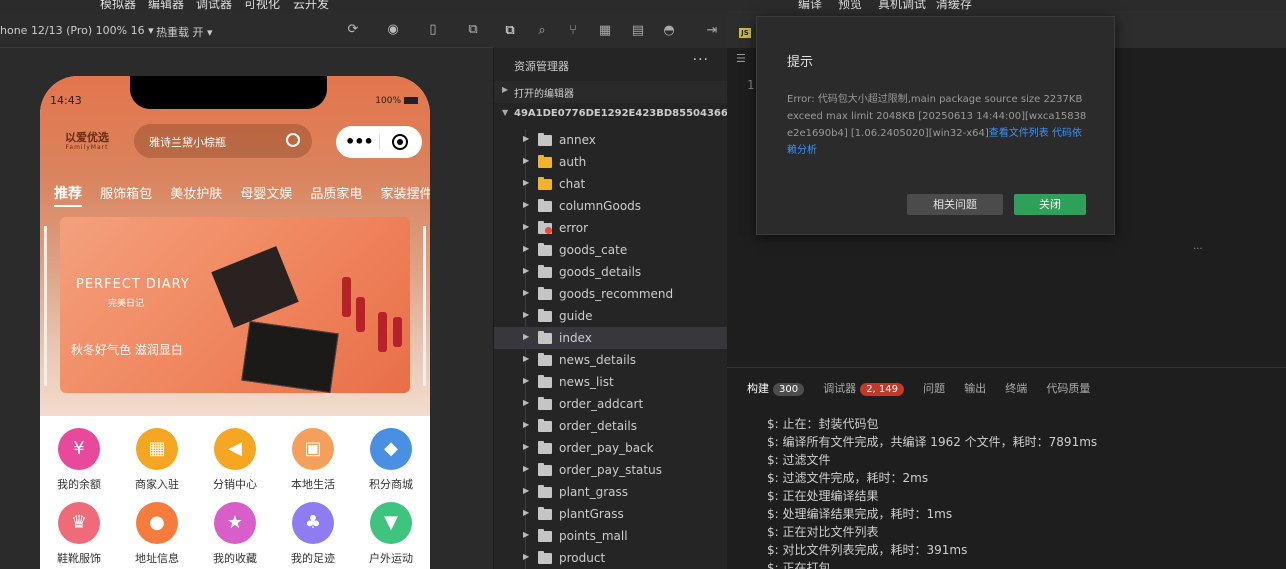  I want to click on menu-cloud: 云开发, so click(311, 5).